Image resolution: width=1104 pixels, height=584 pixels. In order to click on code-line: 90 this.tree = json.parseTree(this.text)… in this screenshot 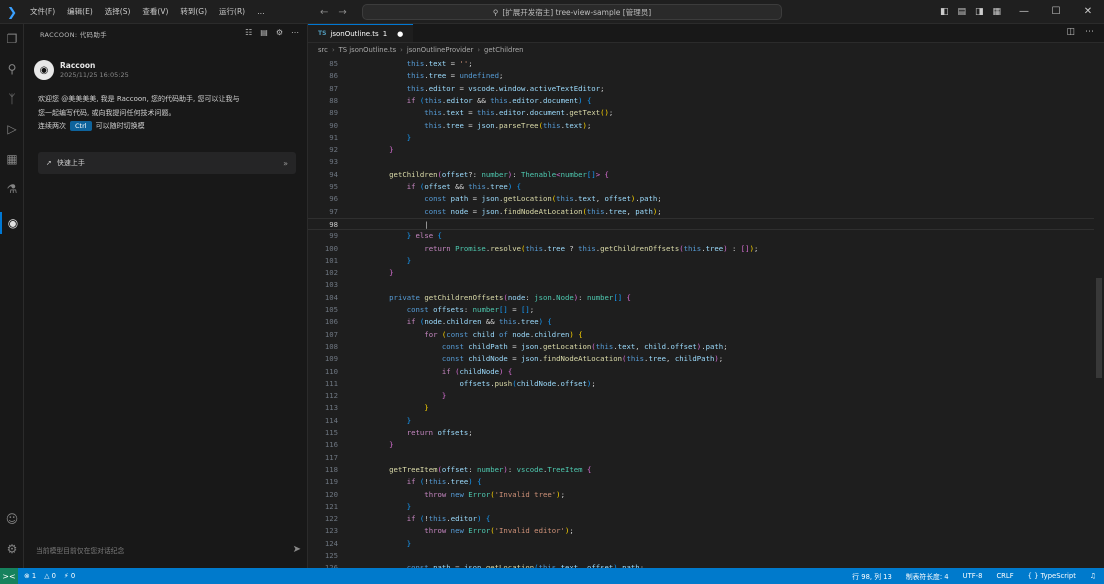, I will do `click(703, 126)`.